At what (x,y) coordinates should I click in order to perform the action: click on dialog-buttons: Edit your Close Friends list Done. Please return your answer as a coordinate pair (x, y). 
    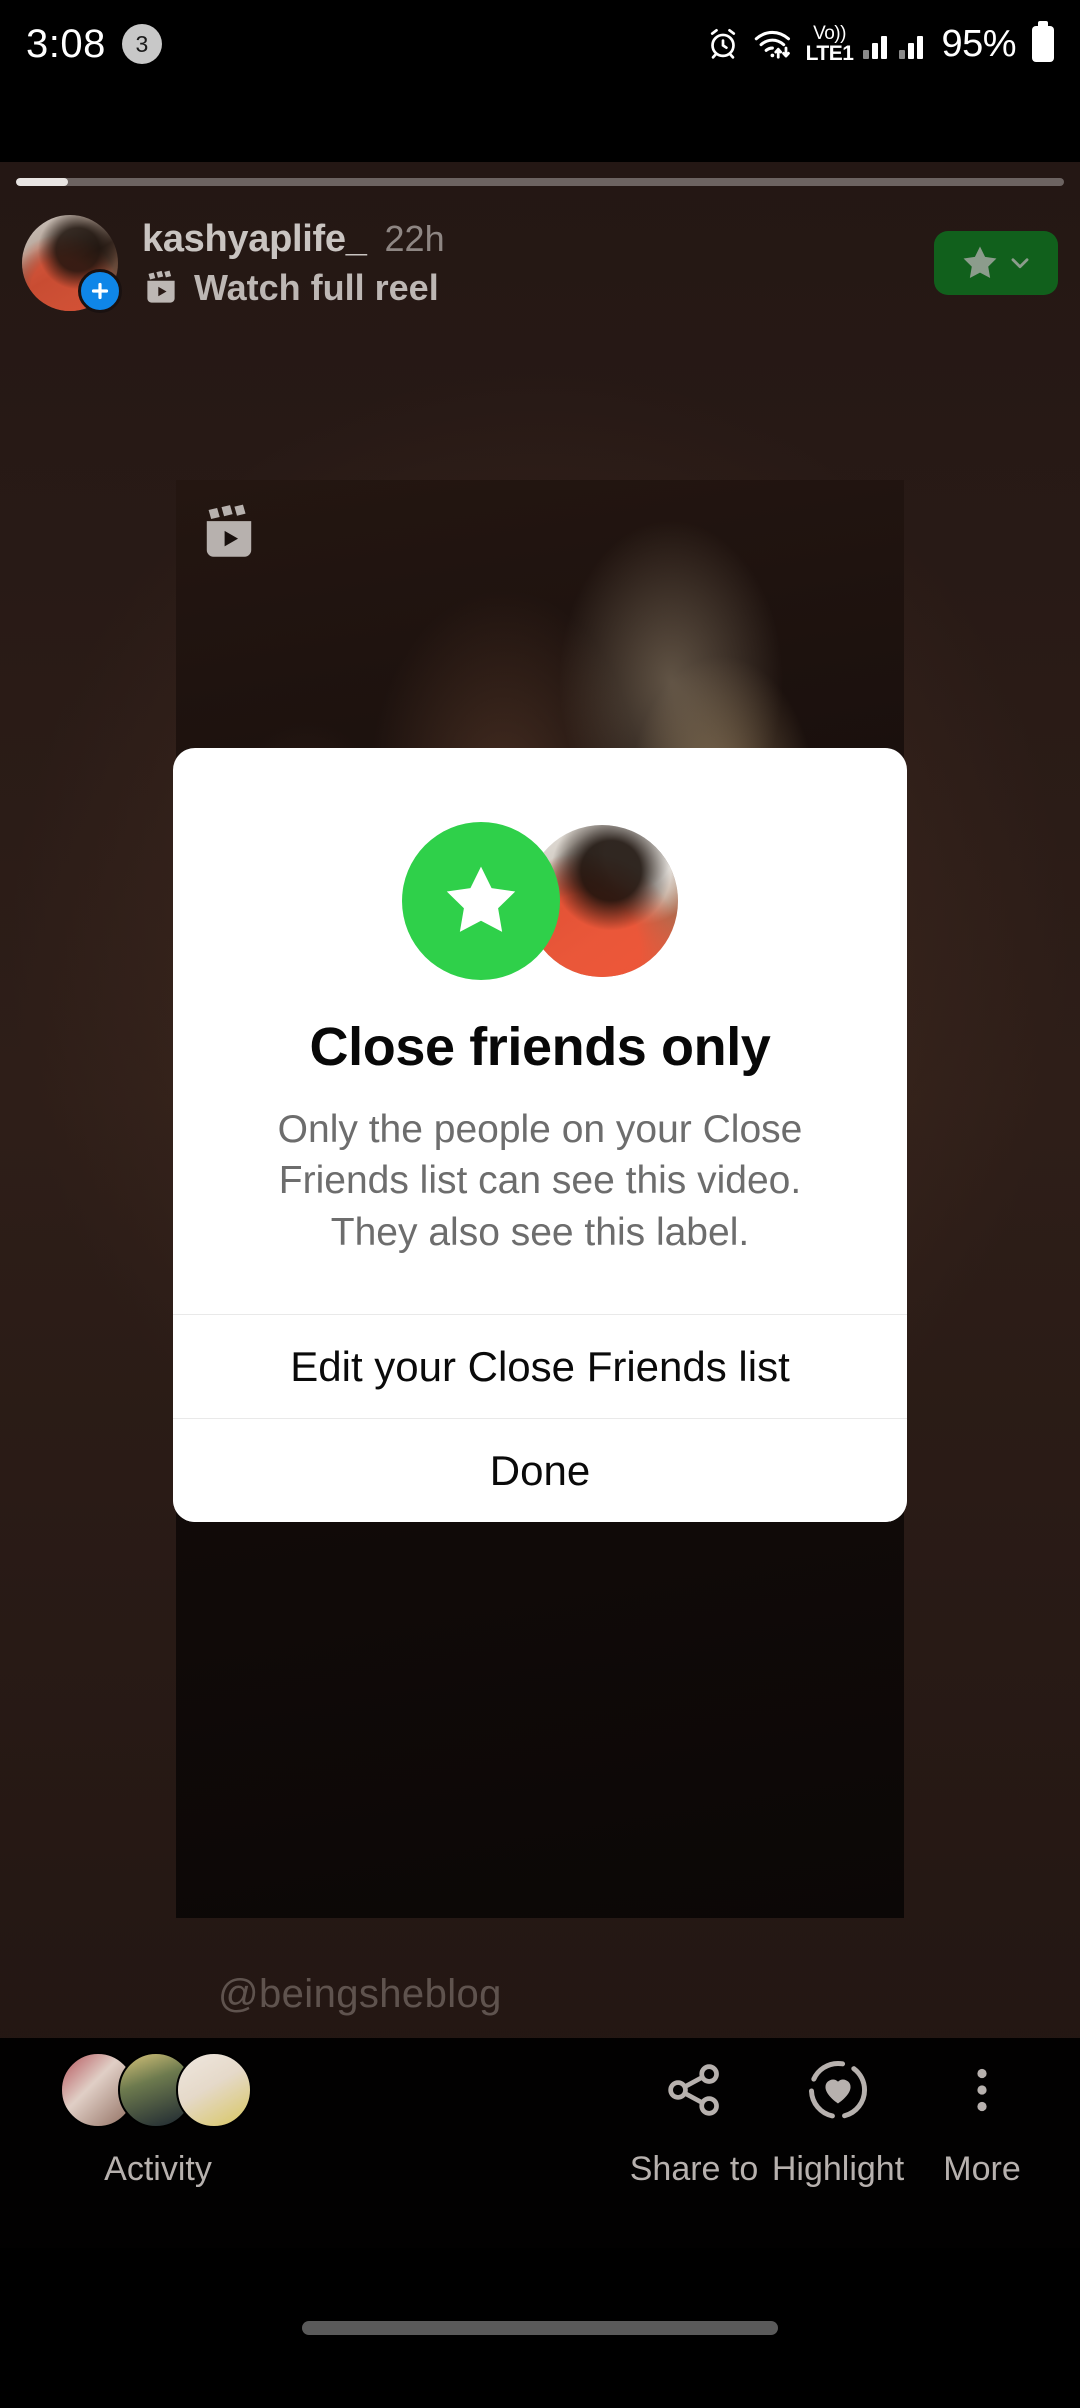
    Looking at the image, I should click on (540, 1418).